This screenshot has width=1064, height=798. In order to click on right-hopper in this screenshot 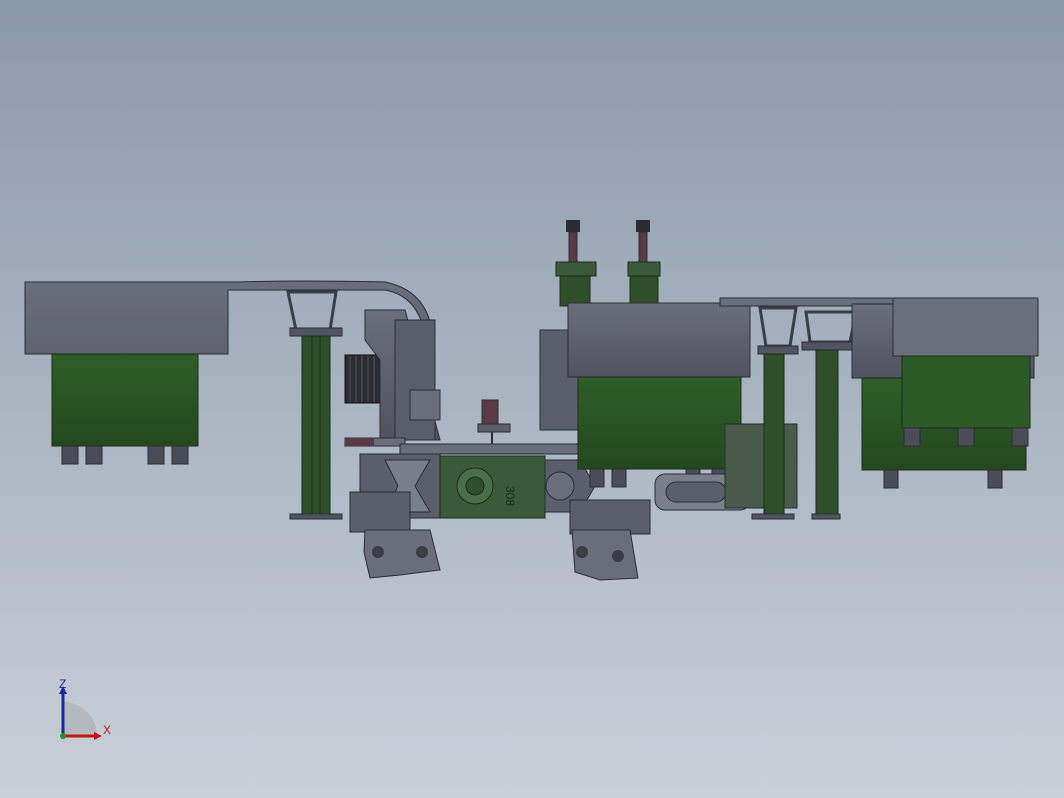, I will do `click(945, 393)`.